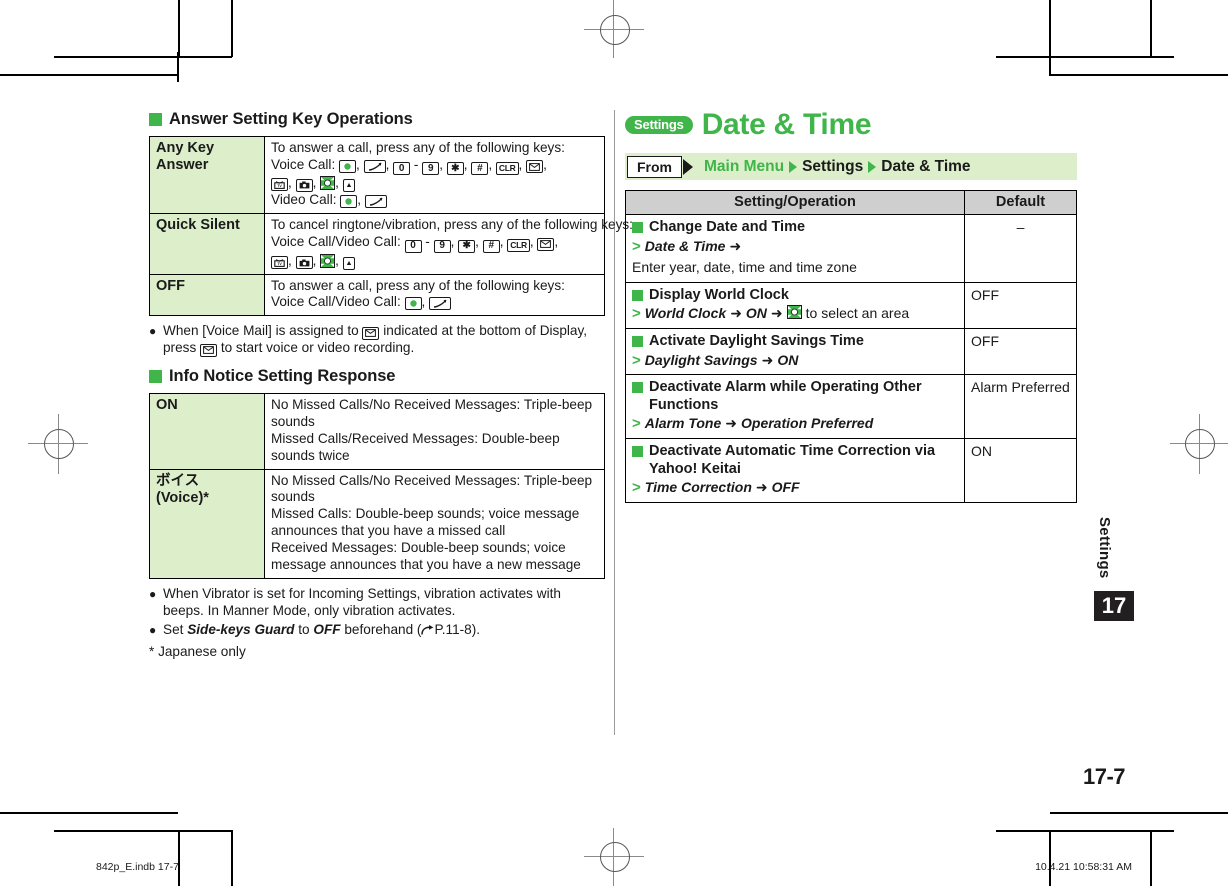 The image size is (1228, 886). I want to click on body-line-voice-call: Voice Call: , , 0 - 9, ✱, #, CLR, ,, so click(409, 166).